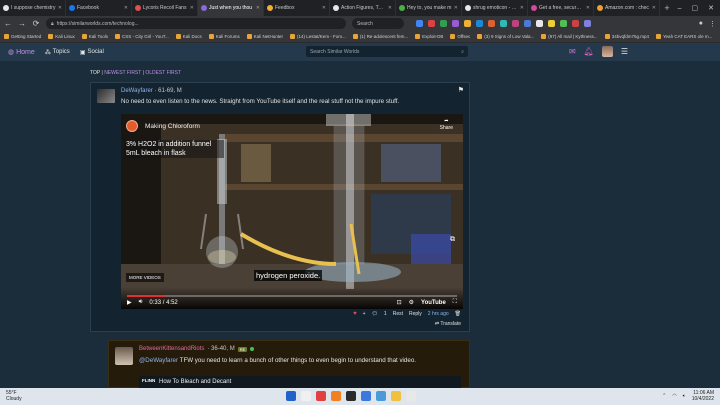 This screenshot has height=405, width=720. Describe the element at coordinates (94, 36) in the screenshot. I see `bookmark-item: Kali Tools` at that location.